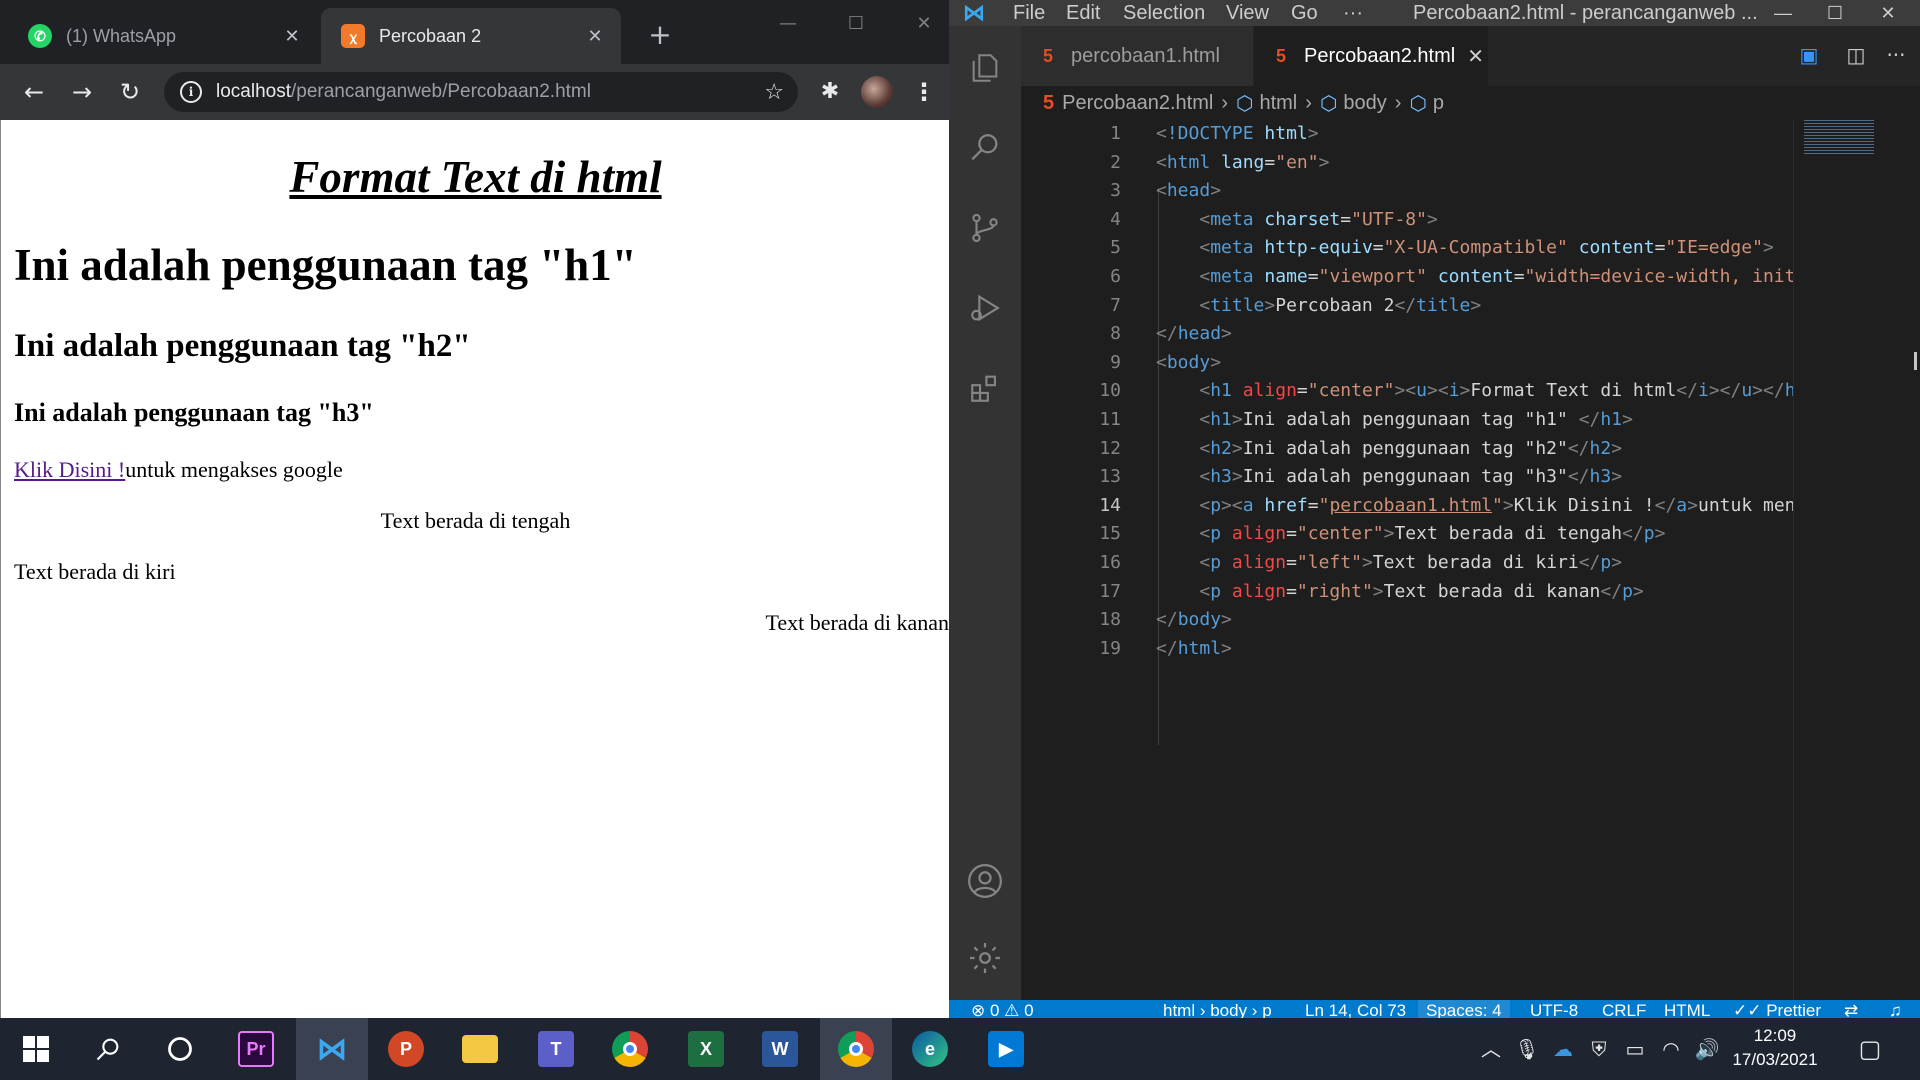 The height and width of the screenshot is (1080, 1920). I want to click on menu-file: File, so click(1029, 13).